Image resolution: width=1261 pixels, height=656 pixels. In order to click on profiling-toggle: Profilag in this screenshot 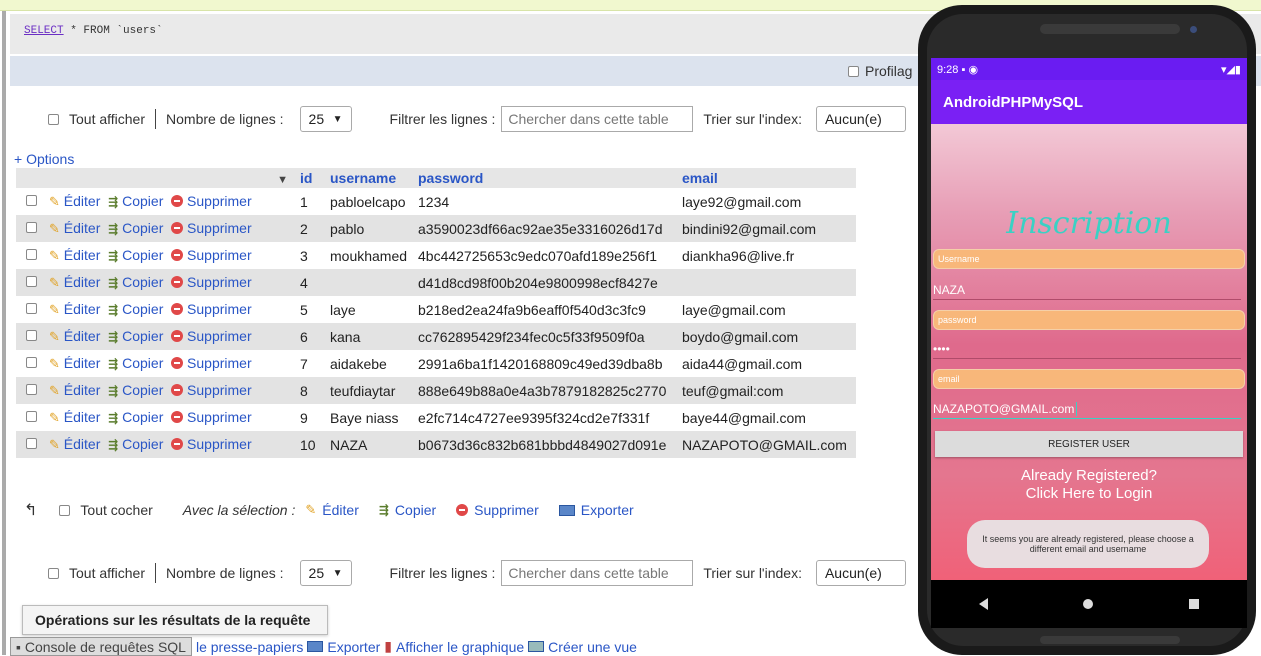, I will do `click(880, 71)`.